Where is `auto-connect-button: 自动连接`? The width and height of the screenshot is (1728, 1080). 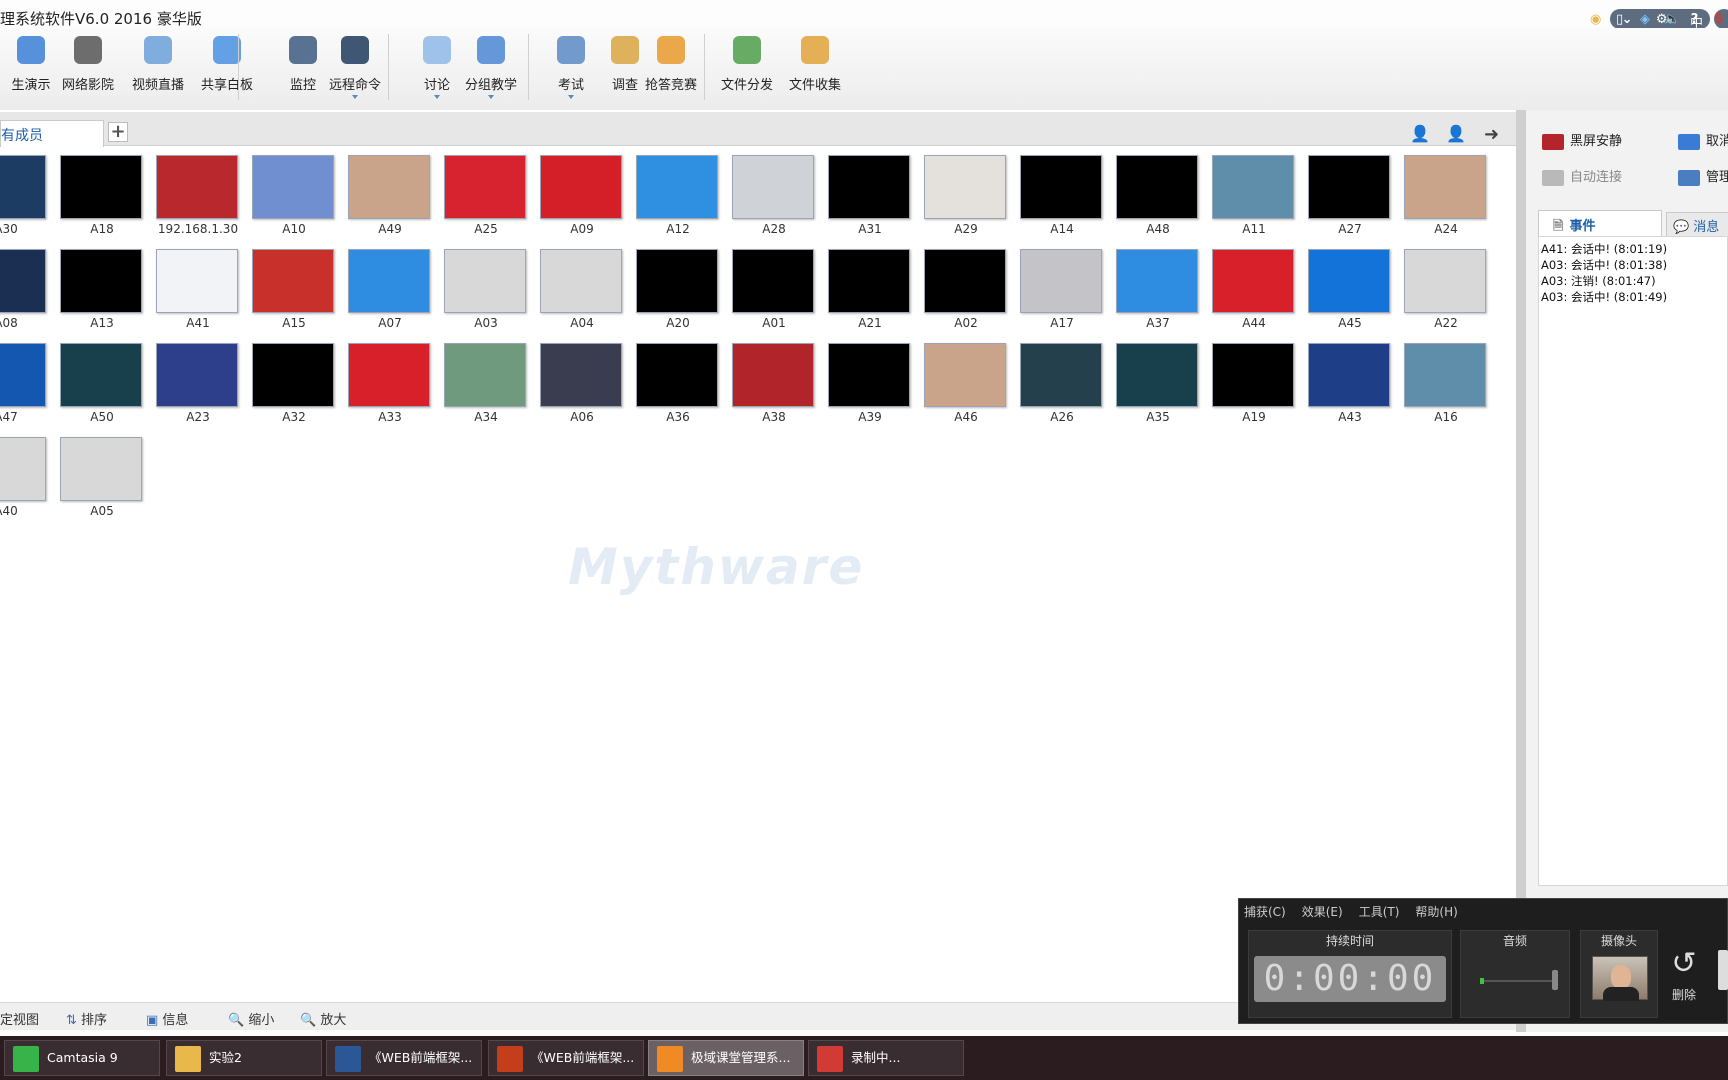
auto-connect-button: 自动连接 is located at coordinates (1582, 176).